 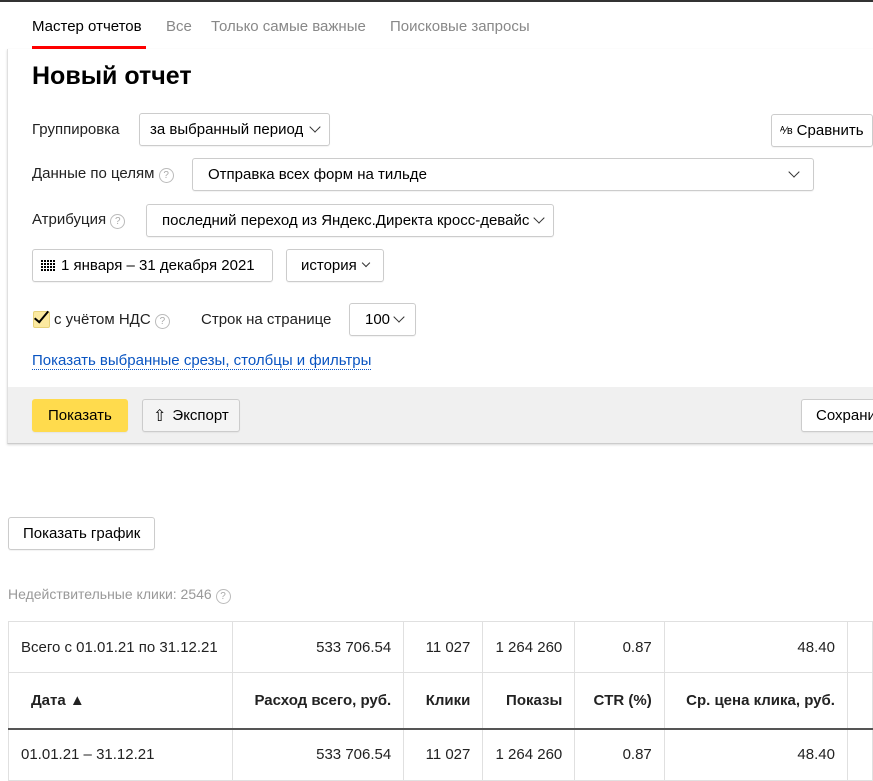 What do you see at coordinates (288, 26) in the screenshot?
I see `tab-most-important: Только самые важные` at bounding box center [288, 26].